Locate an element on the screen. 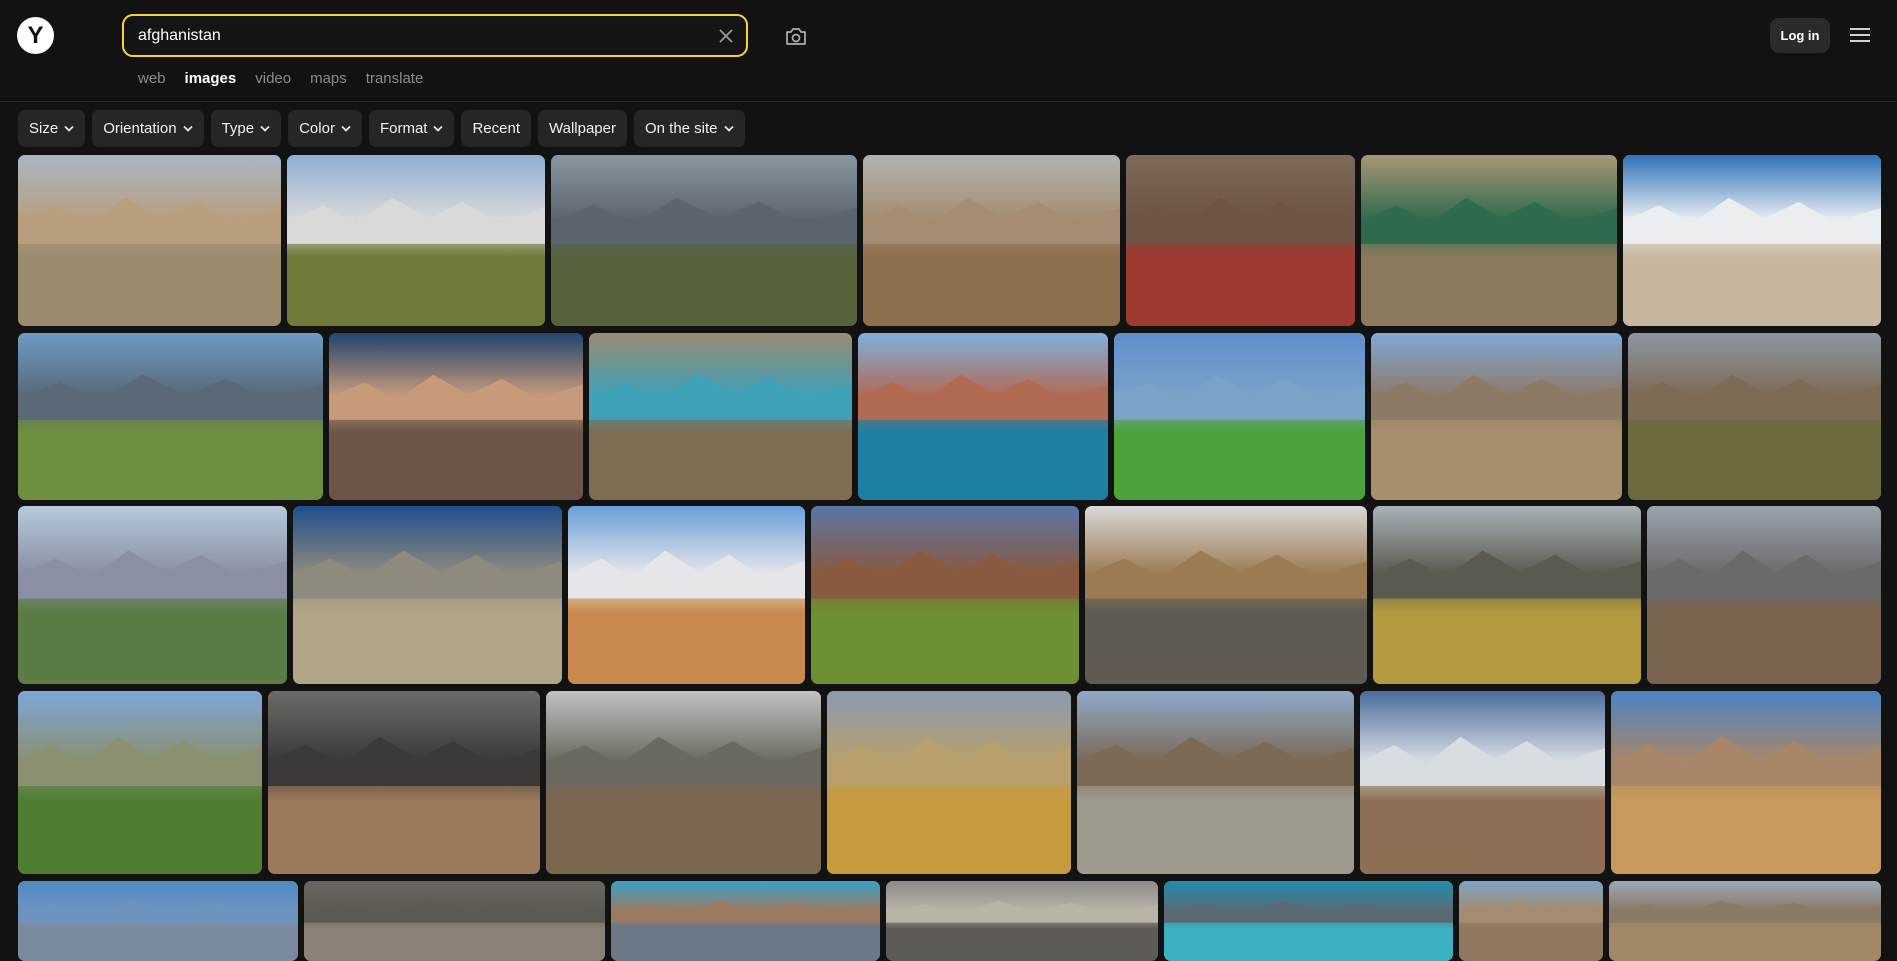 This screenshot has height=961, width=1897. filter-label: Orientation is located at coordinates (140, 128).